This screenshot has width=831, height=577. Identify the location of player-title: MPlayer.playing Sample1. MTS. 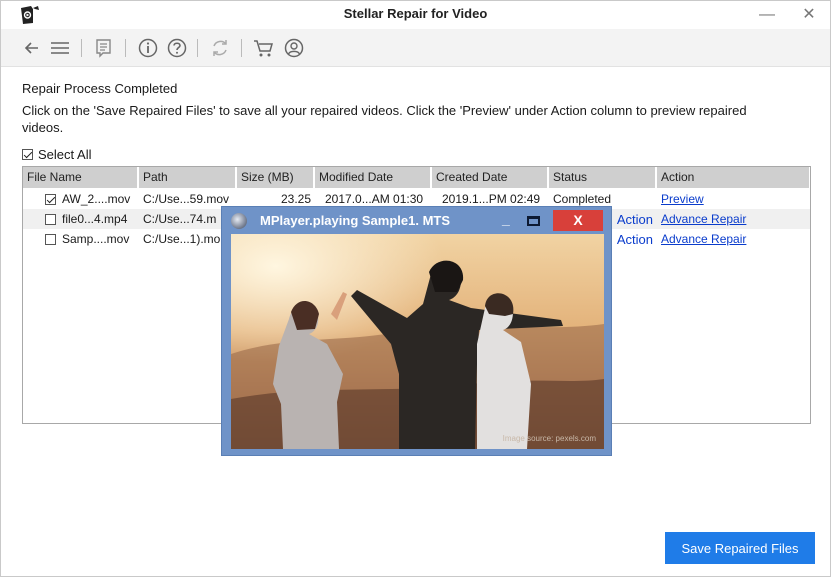
(355, 220).